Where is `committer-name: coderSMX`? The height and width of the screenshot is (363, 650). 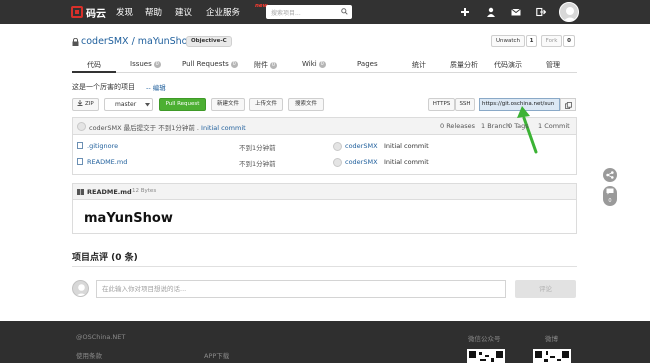
committer-name: coderSMX is located at coordinates (105, 128).